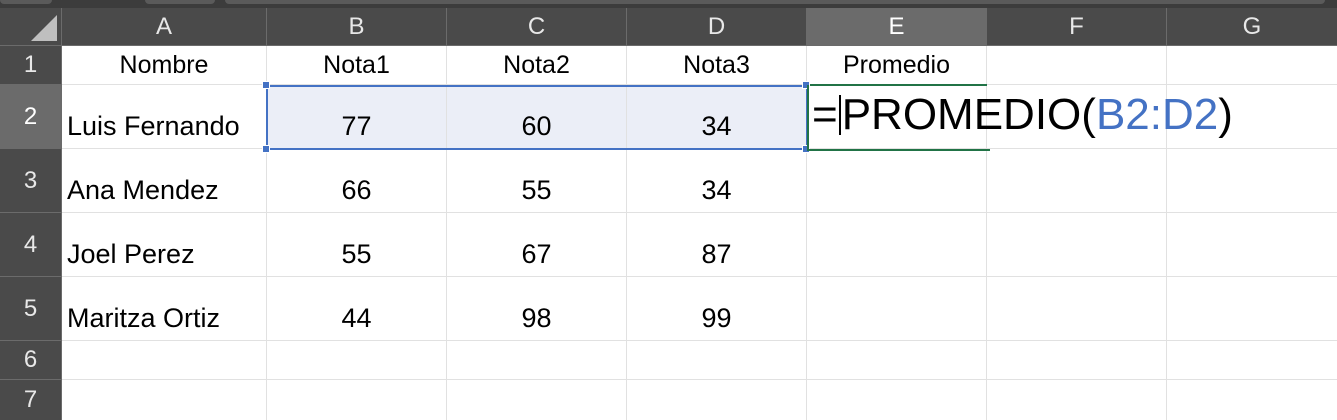 This screenshot has width=1337, height=420. Describe the element at coordinates (357, 360) in the screenshot. I see `cell-b6` at that location.